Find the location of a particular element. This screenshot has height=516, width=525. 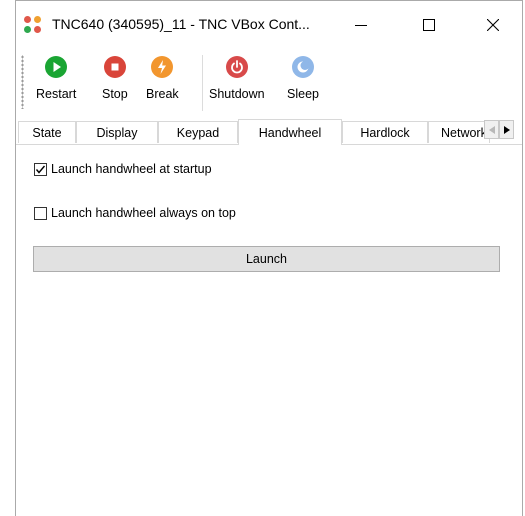

tab-handwheel: Handwheel is located at coordinates (290, 132).